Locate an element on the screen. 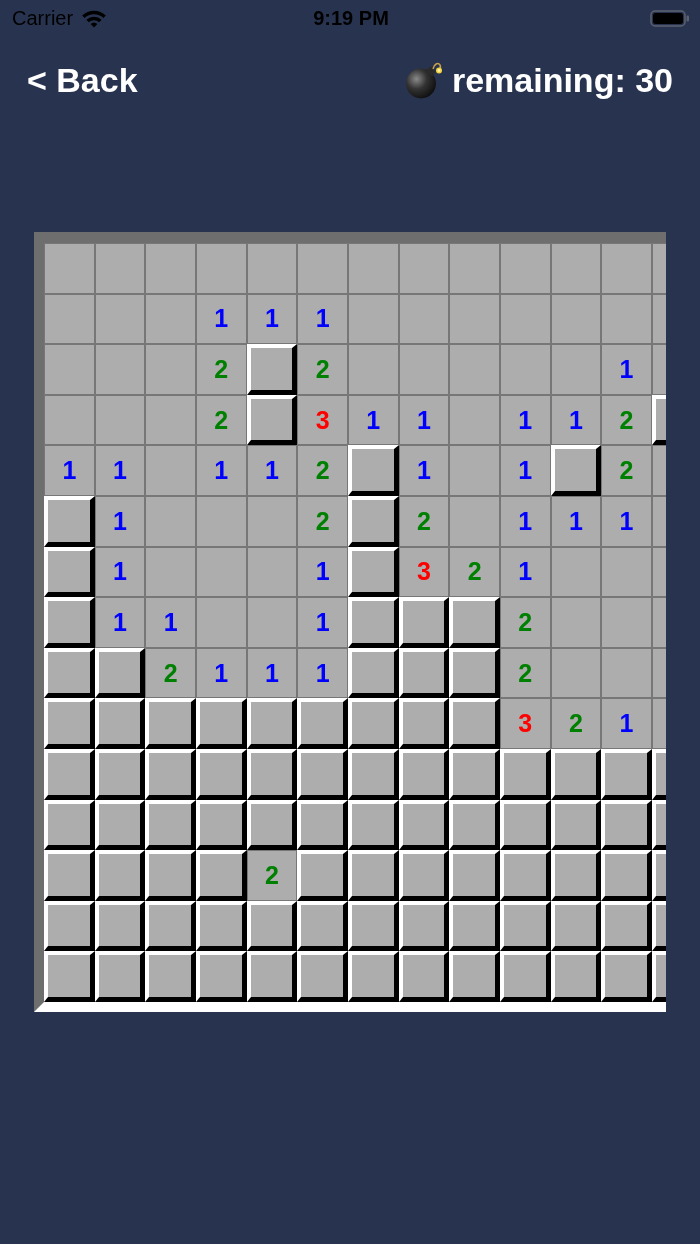 Image resolution: width=700 pixels, height=1244 pixels. back-button: < Back is located at coordinates (82, 80).